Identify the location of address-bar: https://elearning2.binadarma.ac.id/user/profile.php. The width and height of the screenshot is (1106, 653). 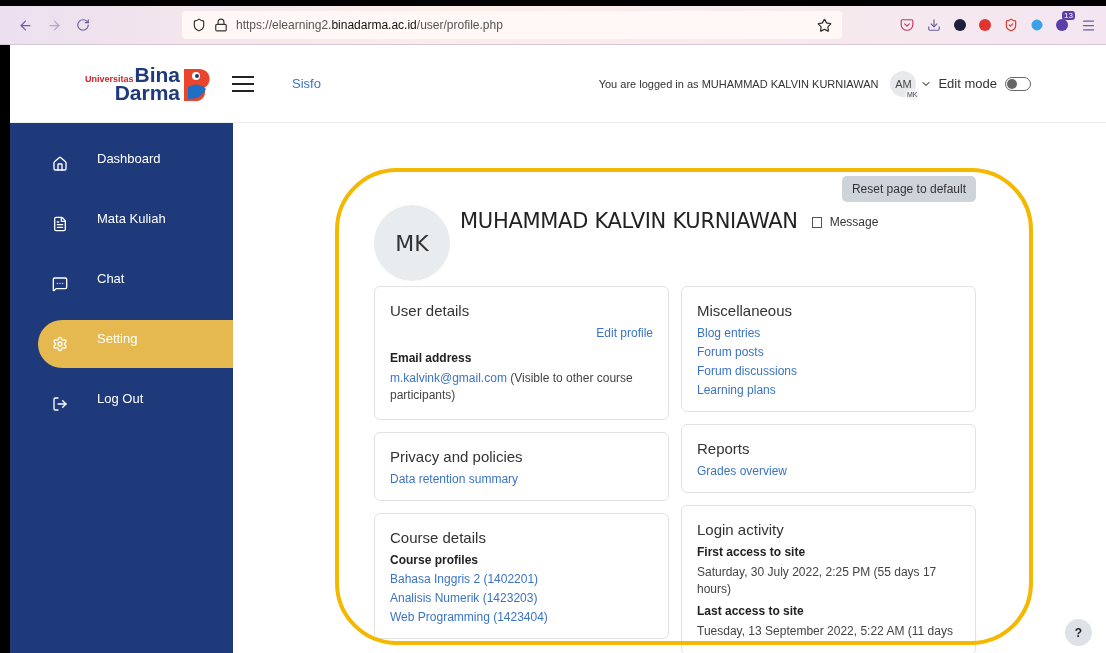
(512, 25).